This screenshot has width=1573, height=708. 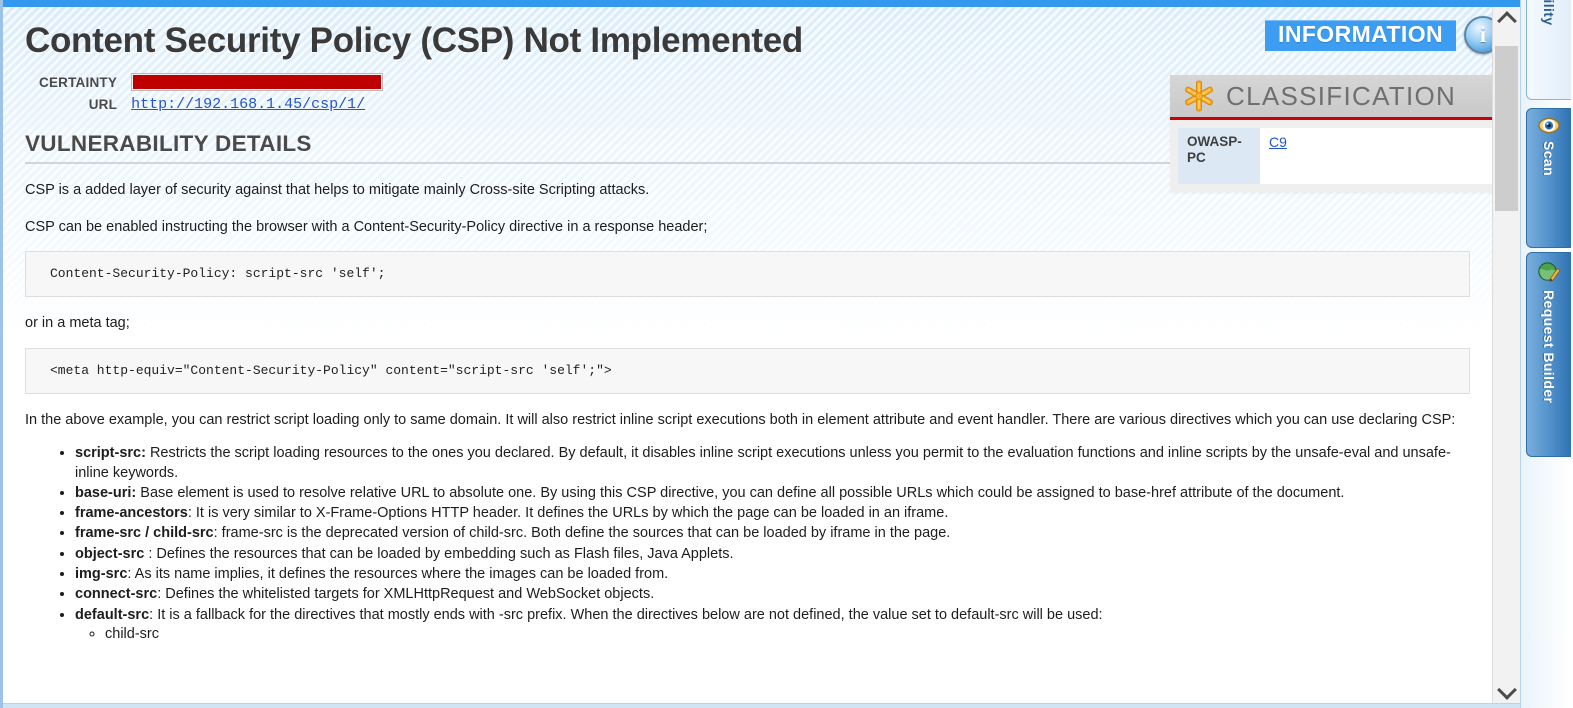 I want to click on certainty-bar, so click(x=257, y=82).